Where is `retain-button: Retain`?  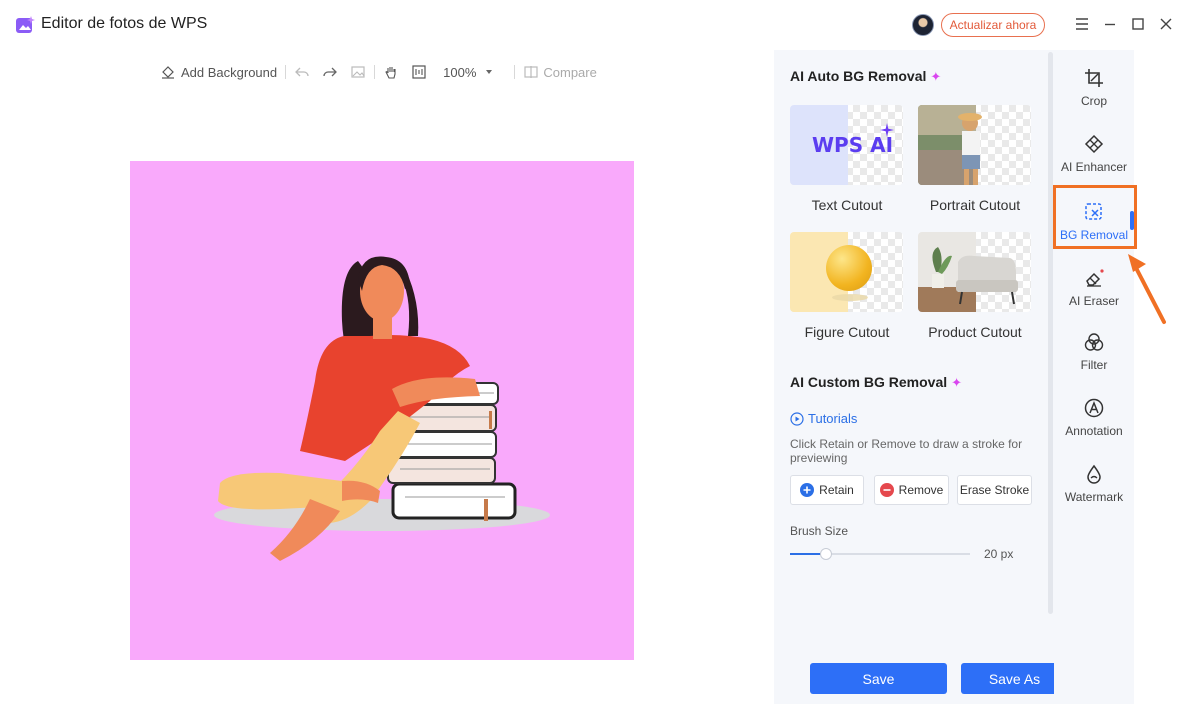
retain-button: Retain is located at coordinates (827, 490).